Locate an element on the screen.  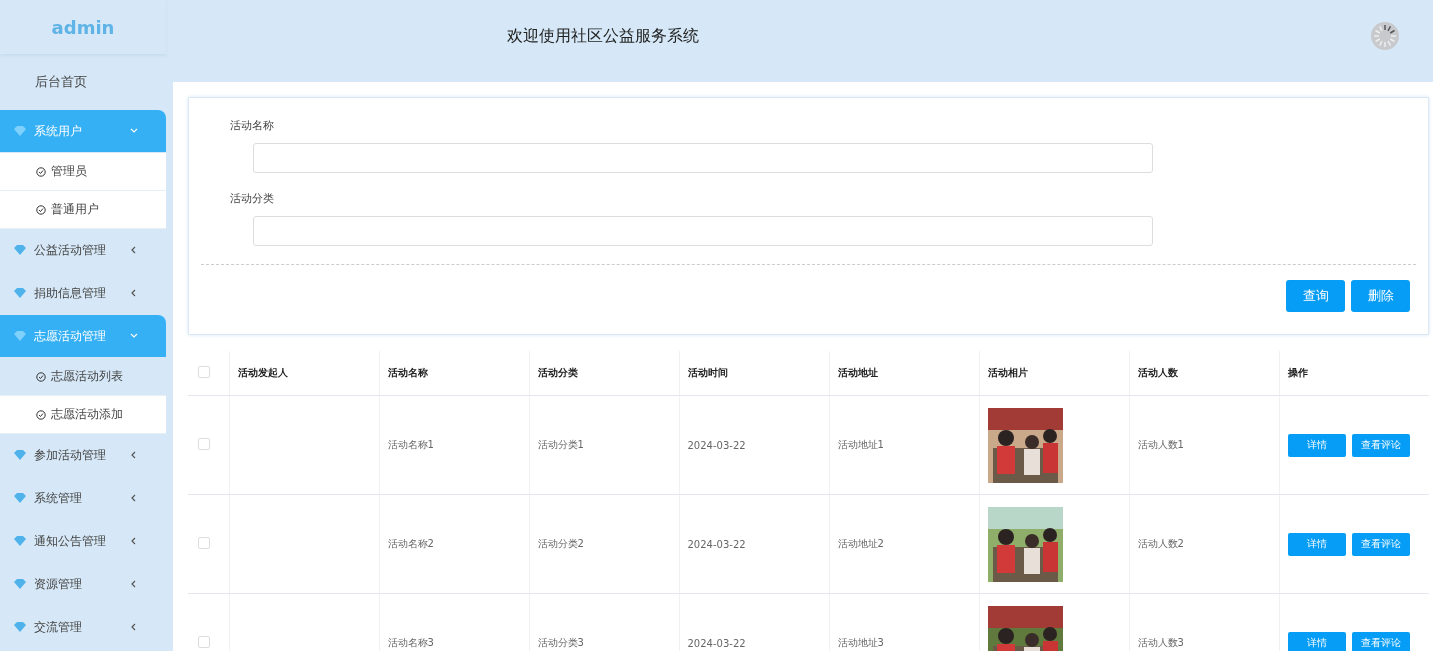
column-header: 活动名称 is located at coordinates (454, 373).